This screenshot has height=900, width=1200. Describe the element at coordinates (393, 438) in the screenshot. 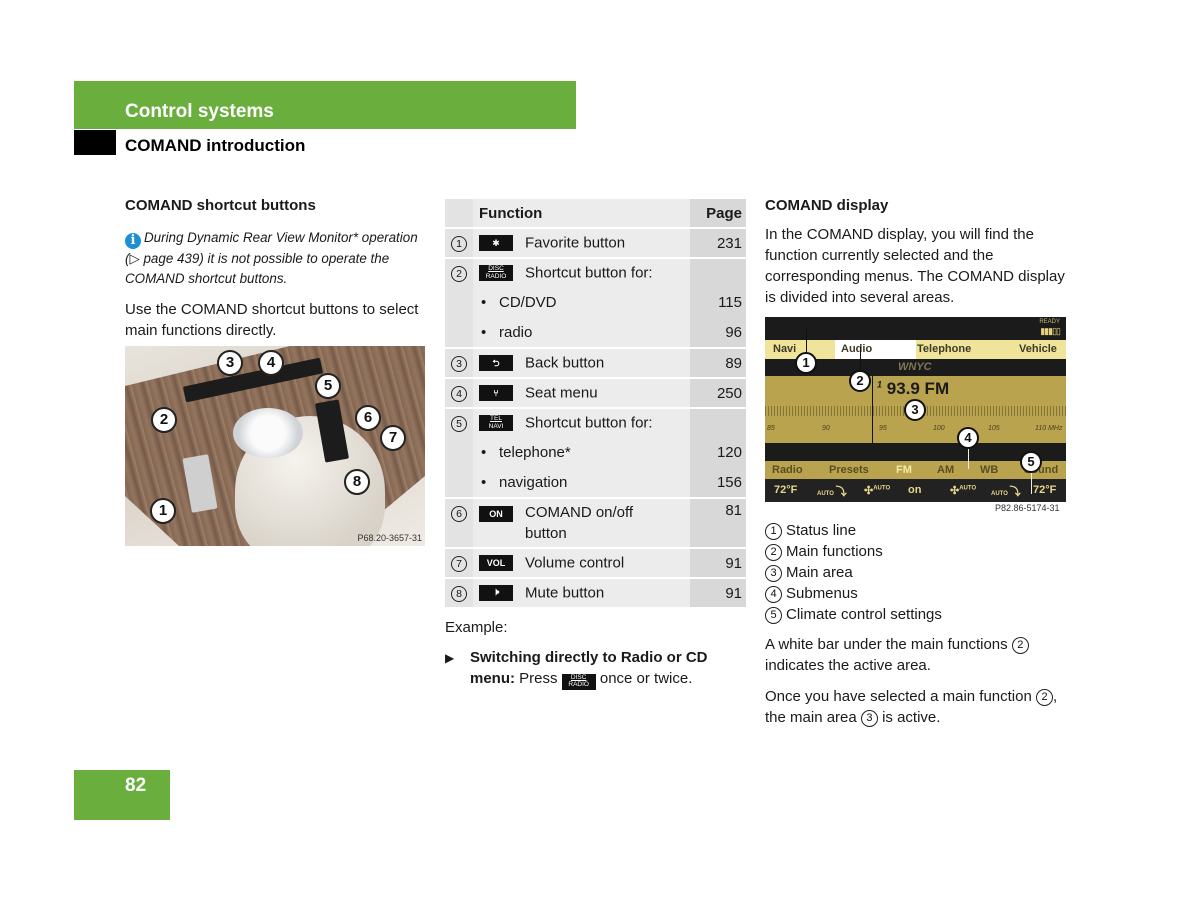

I see `photo-callout-7: 7` at that location.